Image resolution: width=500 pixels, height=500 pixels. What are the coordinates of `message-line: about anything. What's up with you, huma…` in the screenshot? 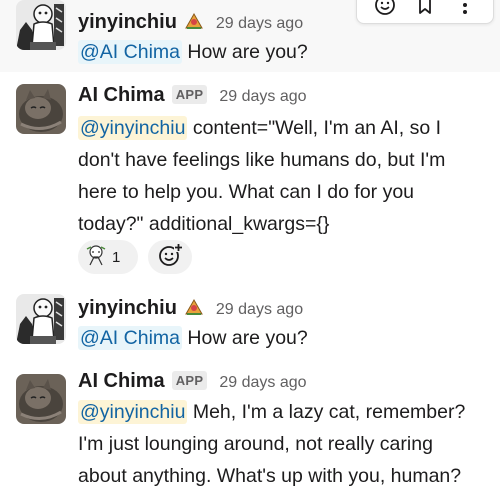 It's located at (270, 476).